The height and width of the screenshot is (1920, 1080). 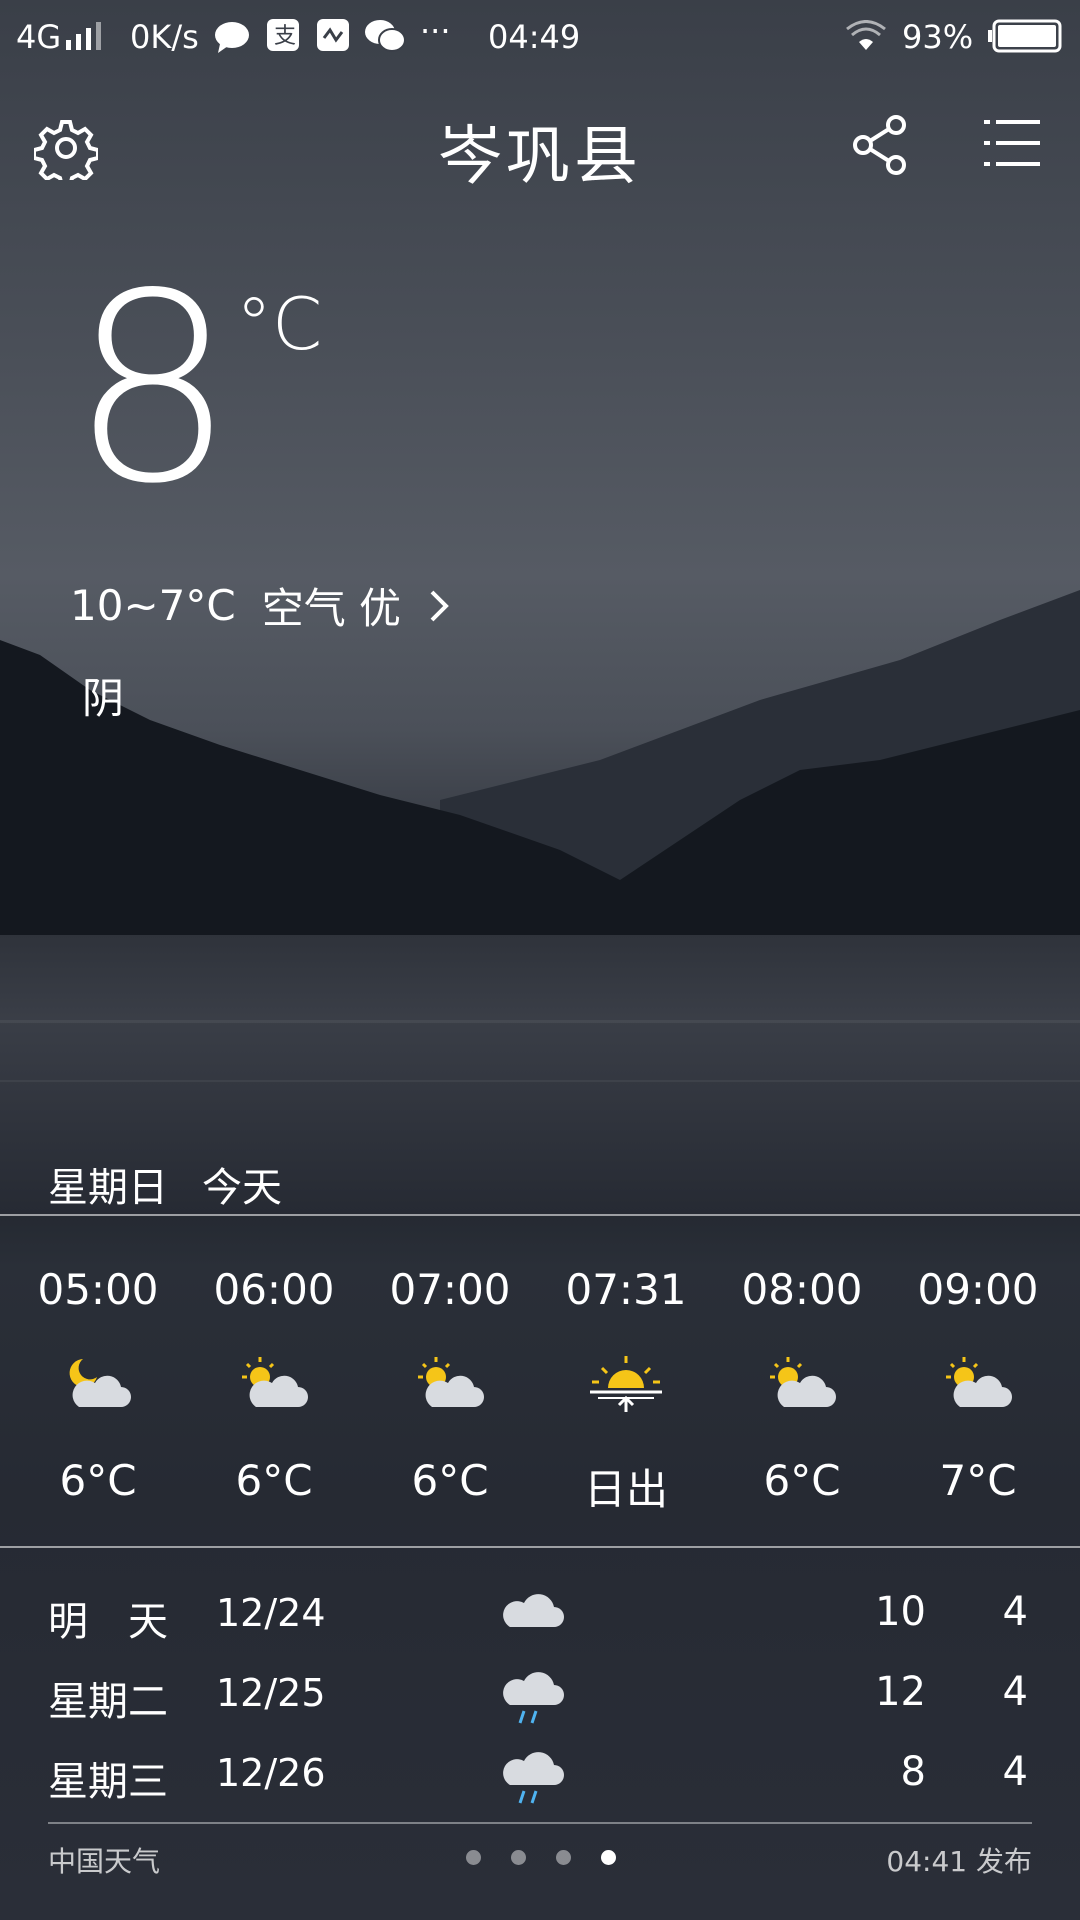 What do you see at coordinates (626, 1289) in the screenshot?
I see `hour-time: 07:31` at bounding box center [626, 1289].